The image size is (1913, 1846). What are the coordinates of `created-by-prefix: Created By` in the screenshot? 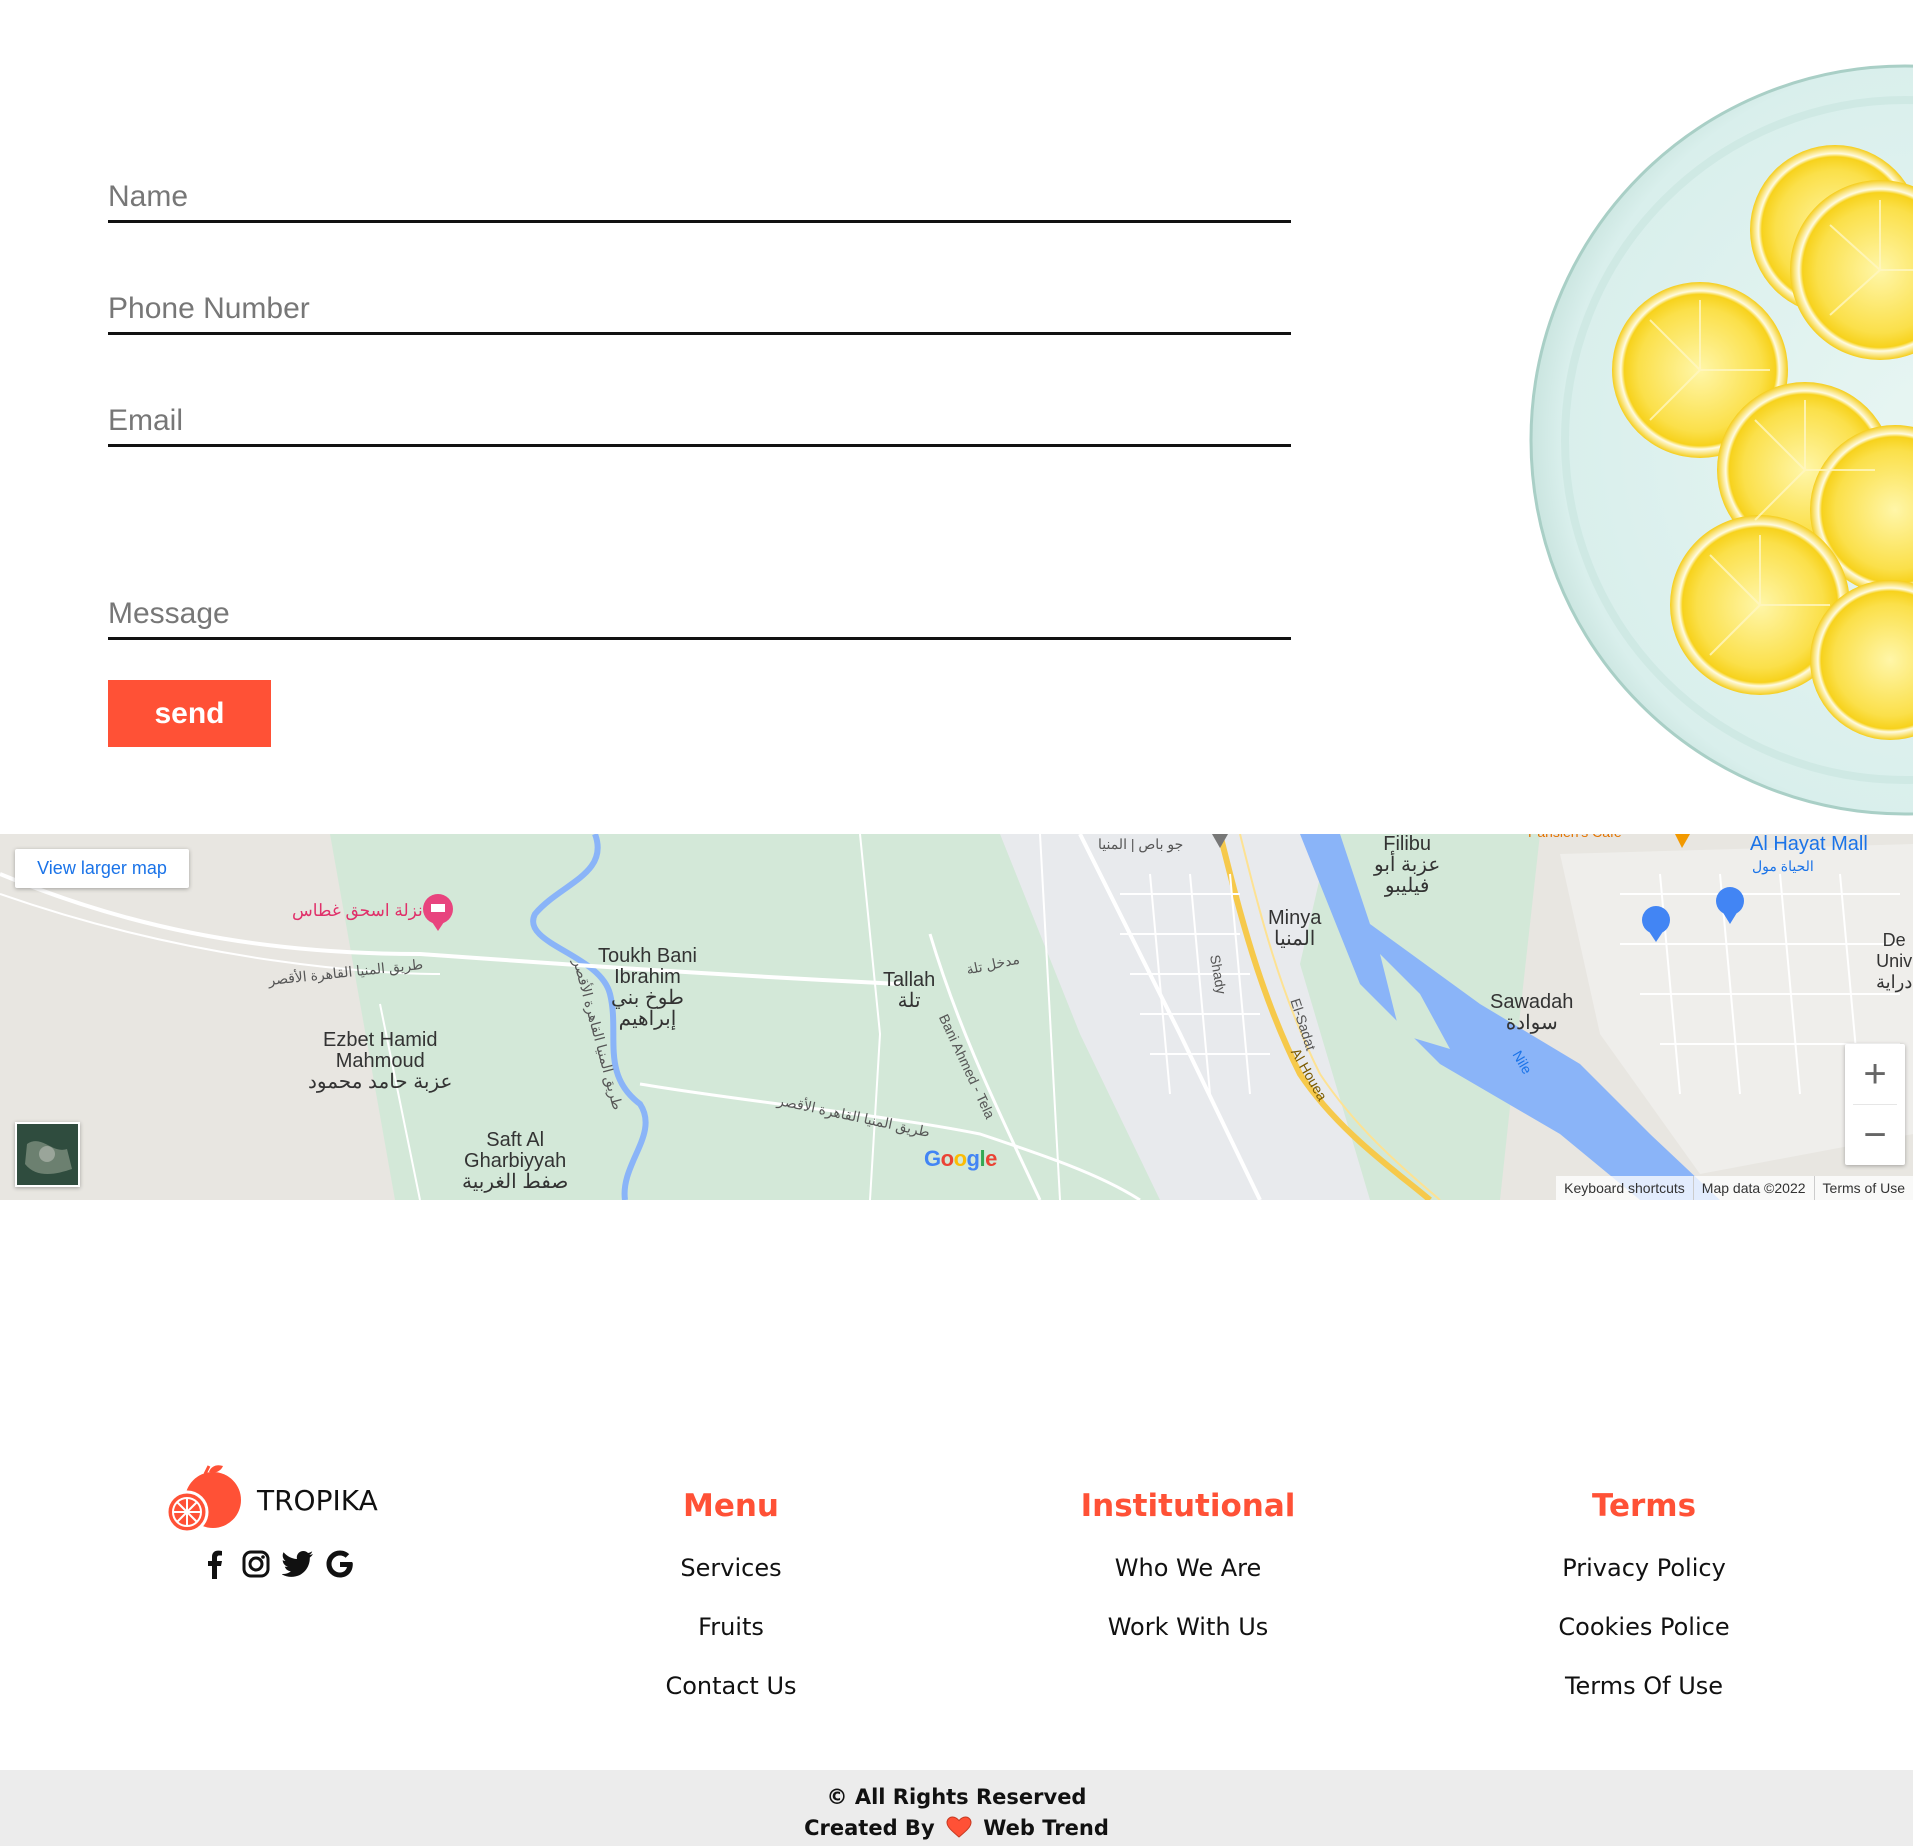 It's located at (869, 1828).